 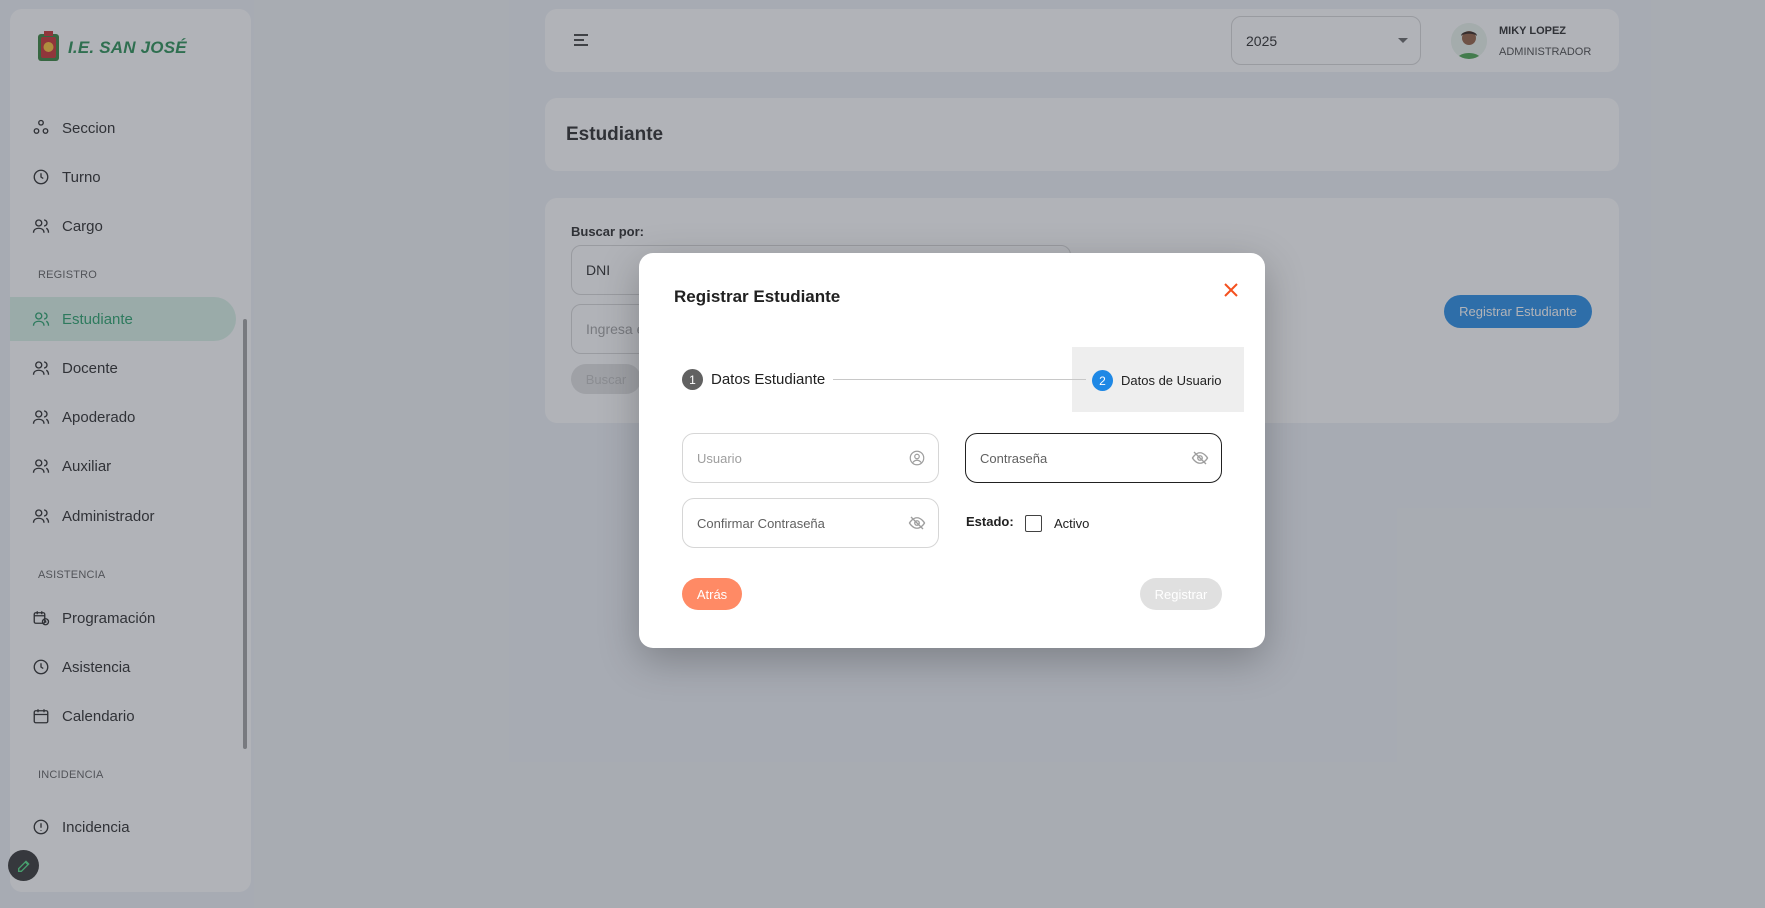 What do you see at coordinates (1093, 458) in the screenshot?
I see `password-field: Contraseña` at bounding box center [1093, 458].